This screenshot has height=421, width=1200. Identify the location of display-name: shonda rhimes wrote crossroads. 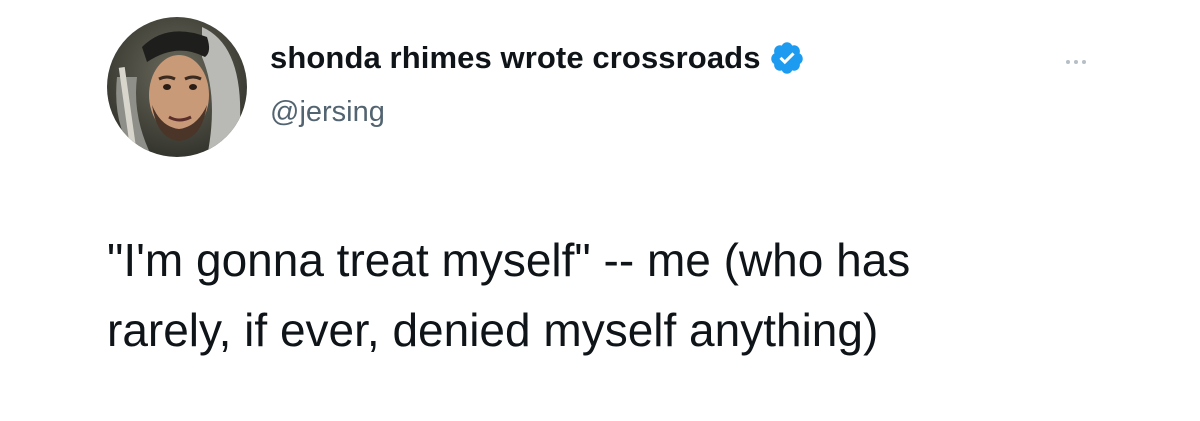
(515, 58).